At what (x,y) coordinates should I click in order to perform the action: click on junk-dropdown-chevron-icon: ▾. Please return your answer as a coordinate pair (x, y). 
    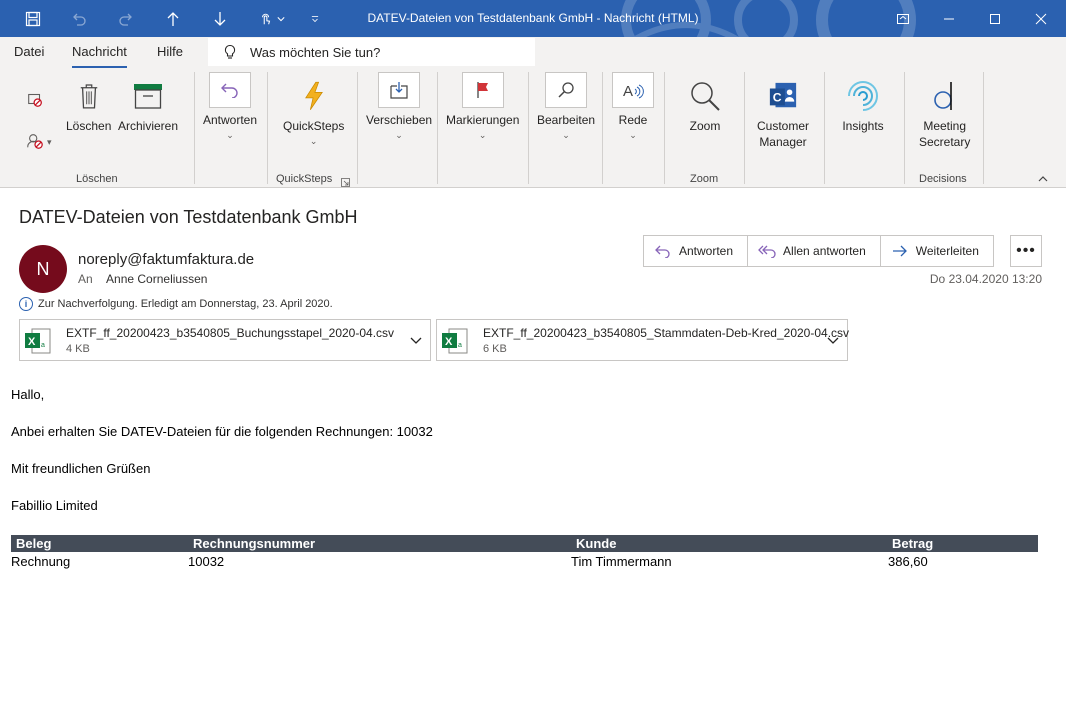
    Looking at the image, I should click on (49, 142).